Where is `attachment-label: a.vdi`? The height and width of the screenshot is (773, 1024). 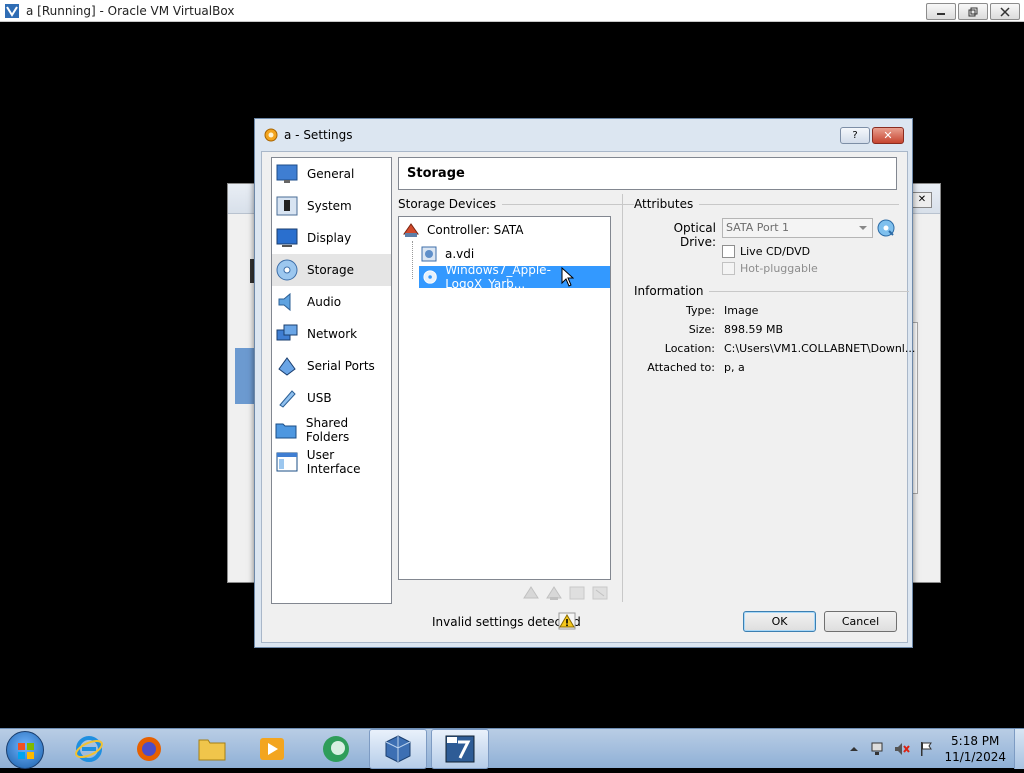 attachment-label: a.vdi is located at coordinates (460, 254).